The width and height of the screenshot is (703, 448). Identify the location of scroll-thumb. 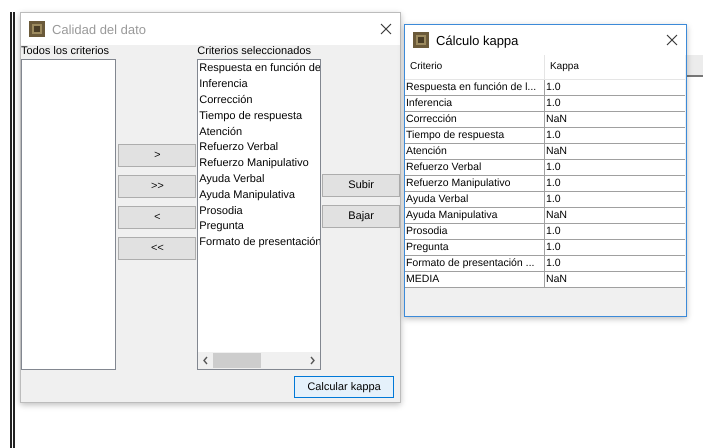
(237, 360).